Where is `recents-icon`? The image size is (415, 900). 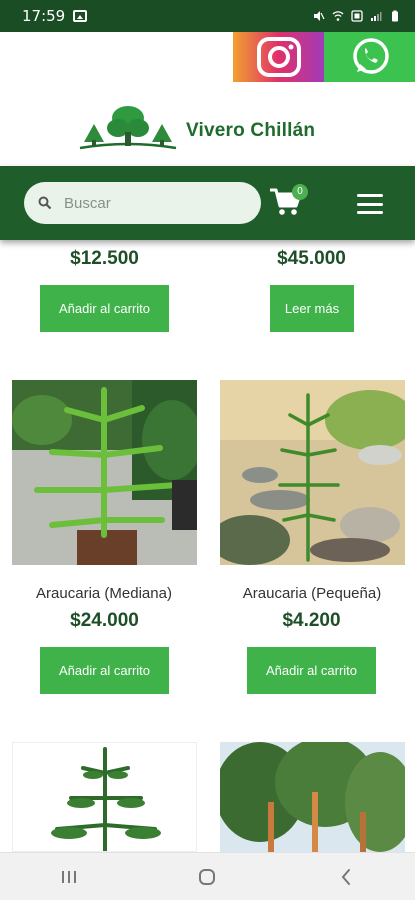
recents-icon is located at coordinates (69, 876).